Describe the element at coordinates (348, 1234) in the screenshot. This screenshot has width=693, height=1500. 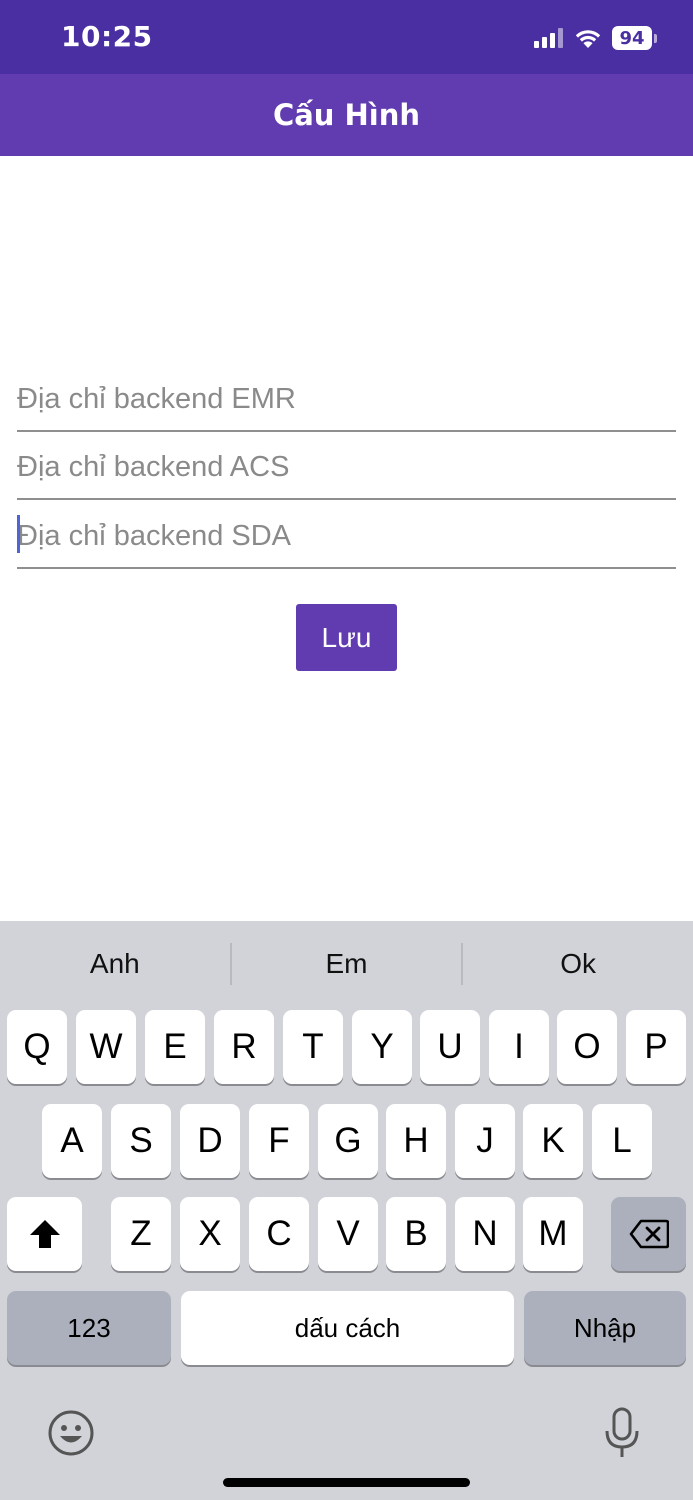
I see `key-v: V` at that location.